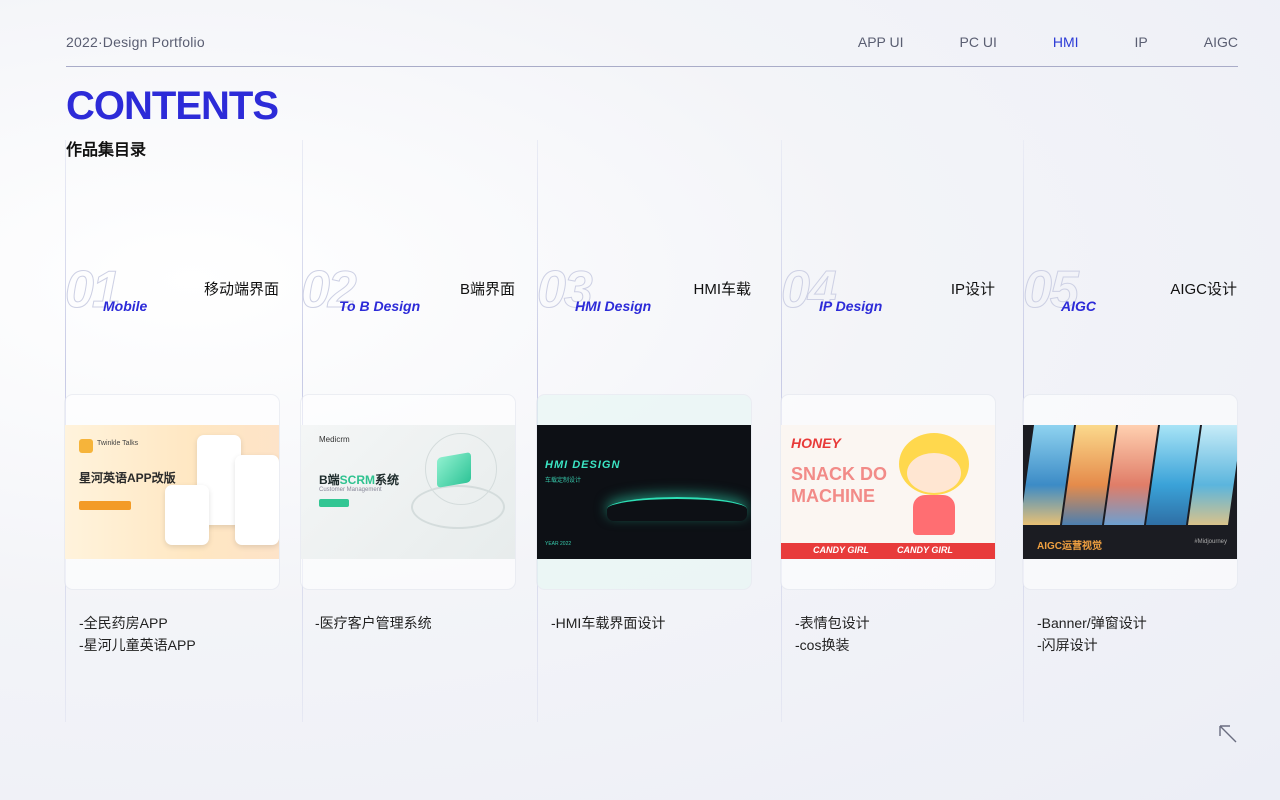  I want to click on section-items: -表情包设计 -cos换装, so click(832, 634).